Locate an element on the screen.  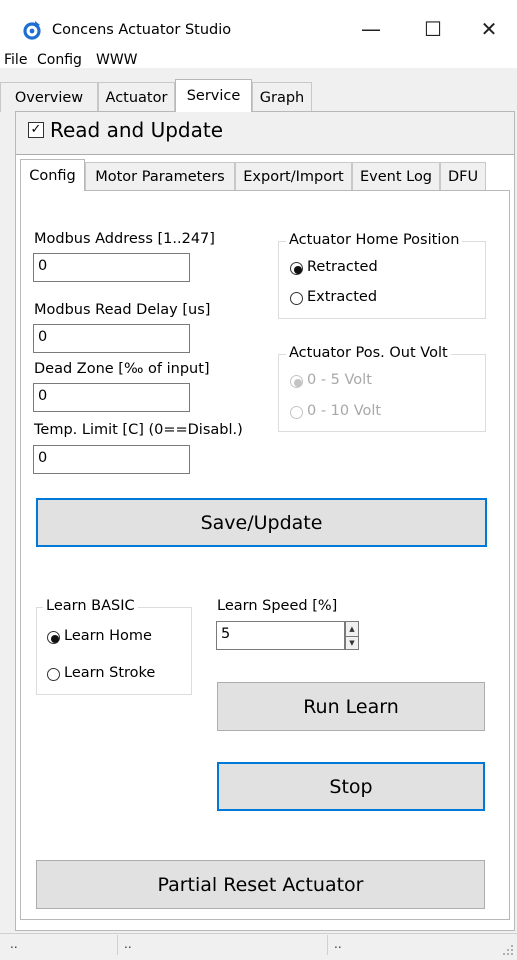
minimize-button: — is located at coordinates (371, 29).